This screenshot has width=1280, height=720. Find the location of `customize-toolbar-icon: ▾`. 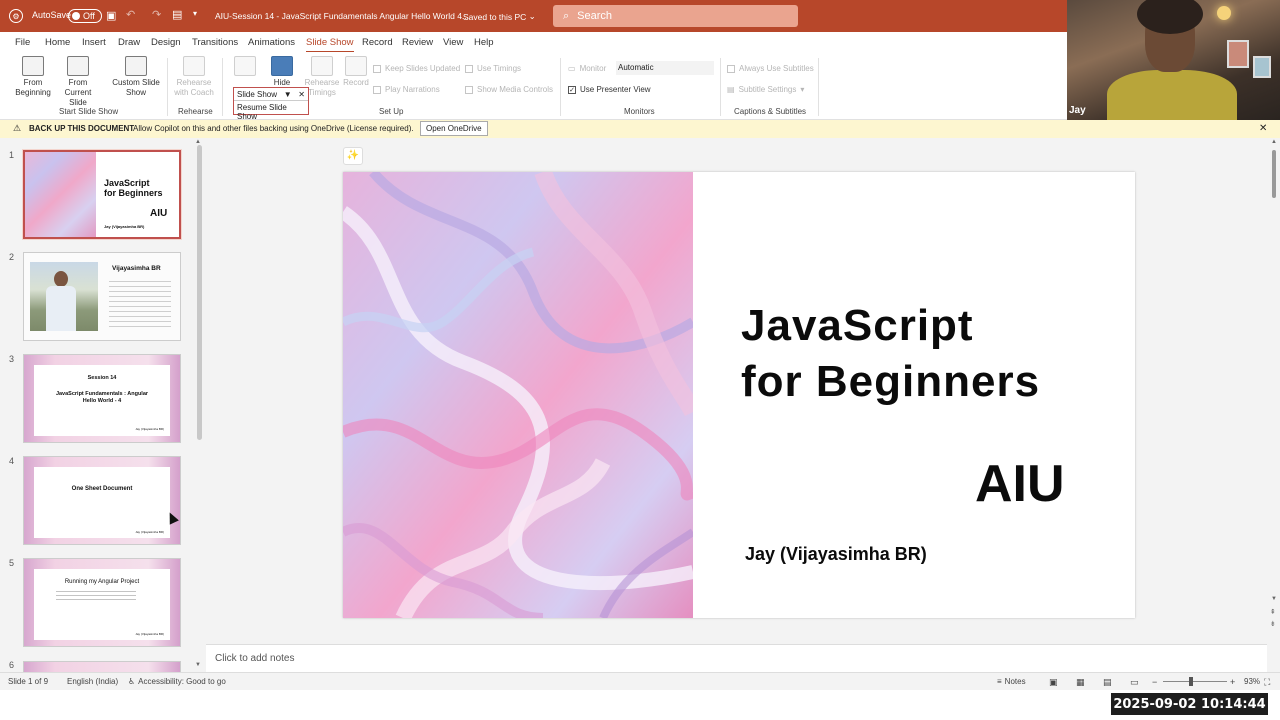

customize-toolbar-icon: ▾ is located at coordinates (195, 13).